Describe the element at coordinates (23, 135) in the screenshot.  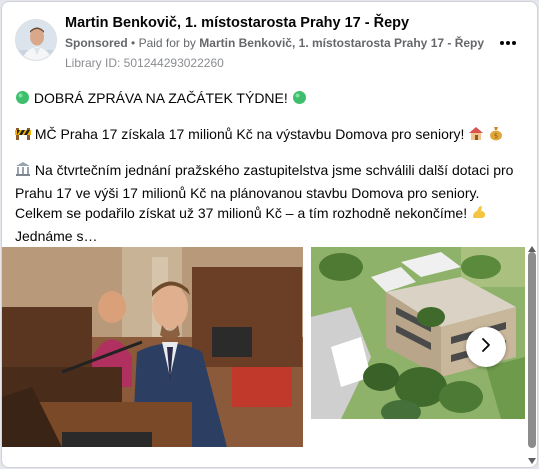
I see `construction-icon` at that location.